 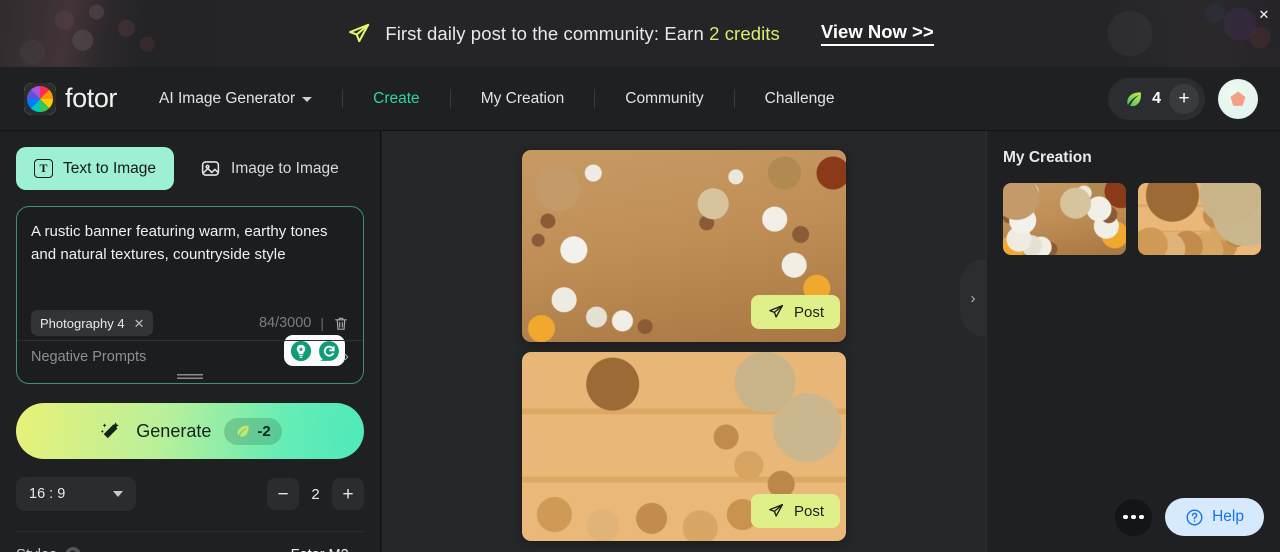 I want to click on generate-cost-badge: -2, so click(x=253, y=431).